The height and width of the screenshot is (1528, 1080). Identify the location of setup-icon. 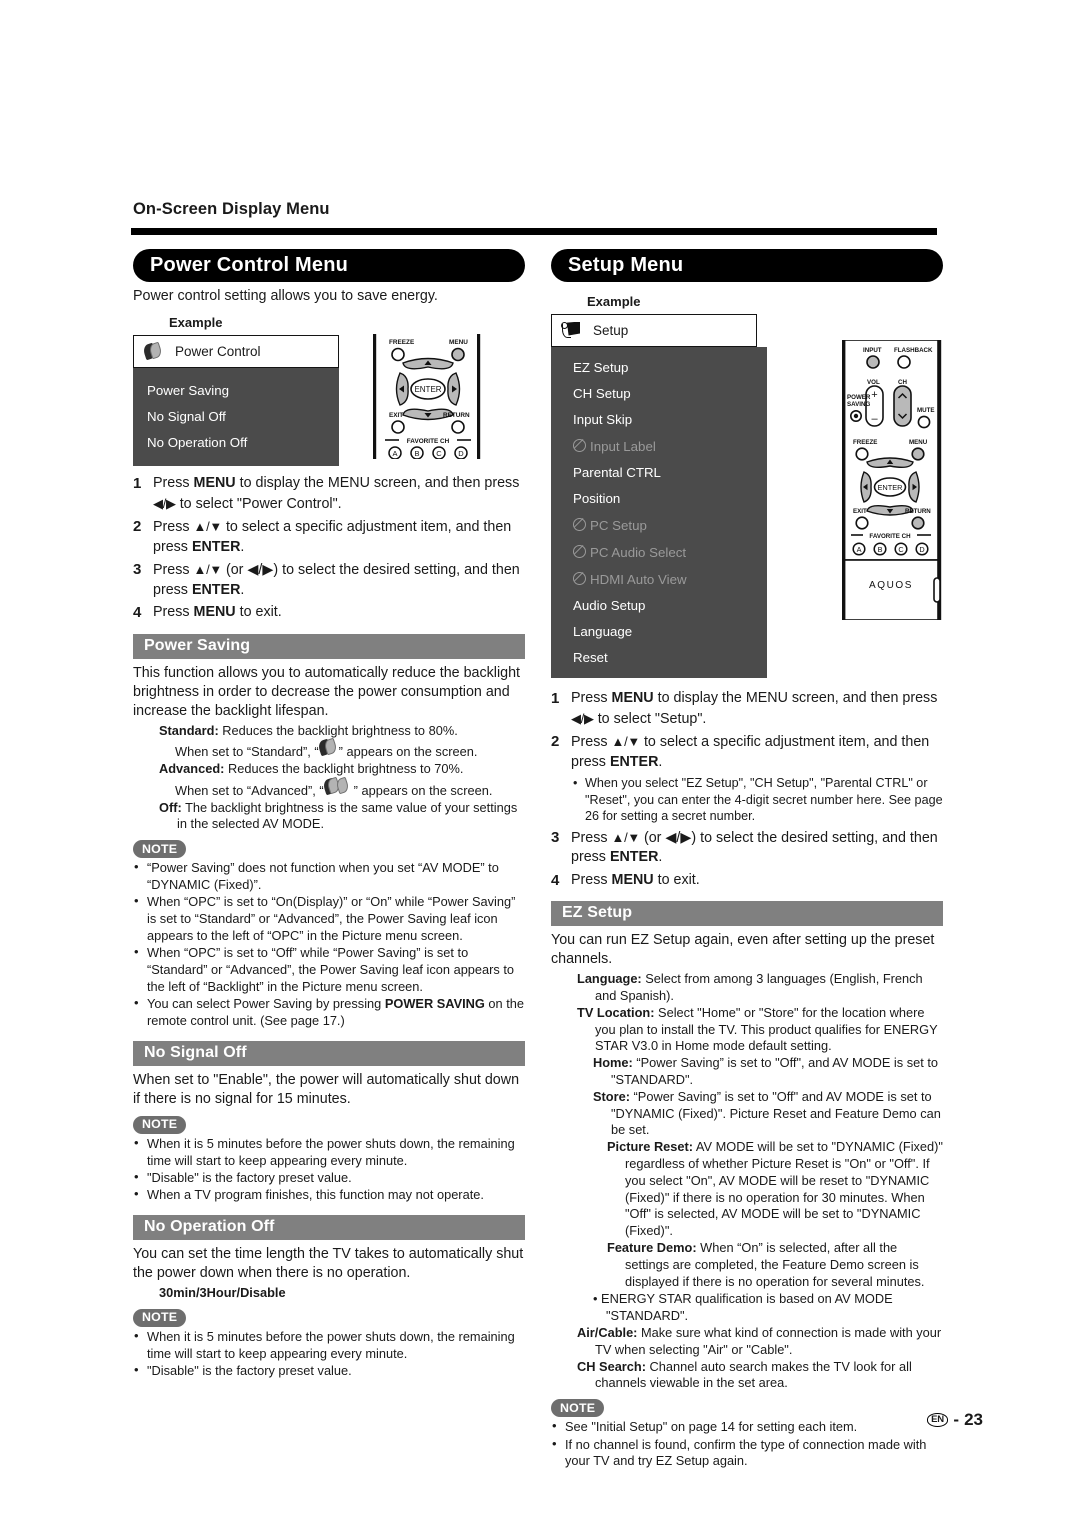
(571, 330).